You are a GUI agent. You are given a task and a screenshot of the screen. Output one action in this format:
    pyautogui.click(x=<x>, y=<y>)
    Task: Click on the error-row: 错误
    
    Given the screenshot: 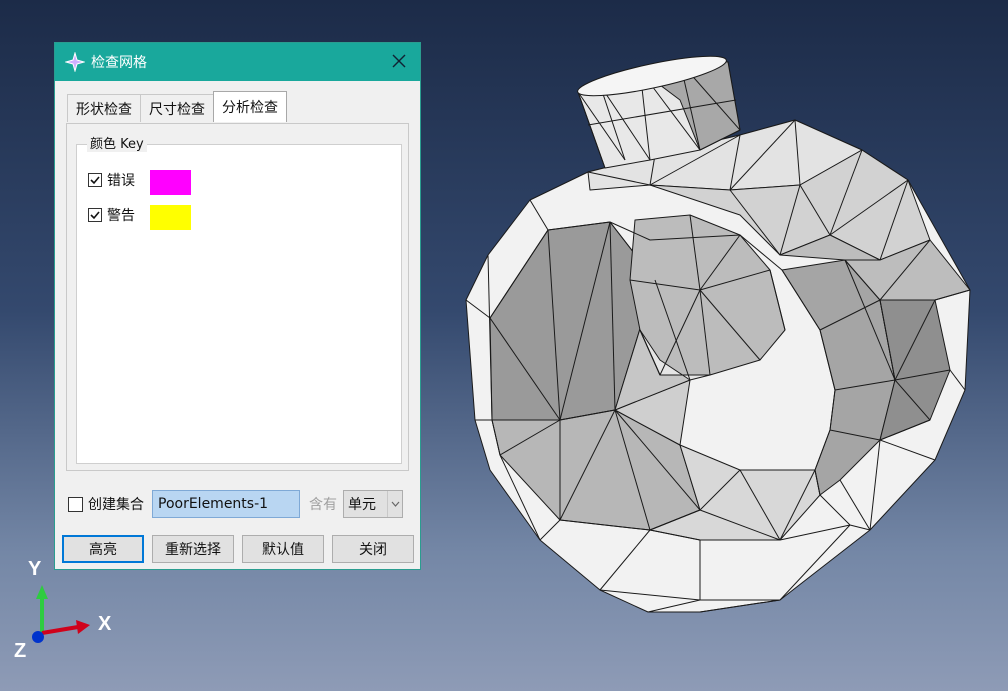 What is the action you would take?
    pyautogui.click(x=111, y=180)
    